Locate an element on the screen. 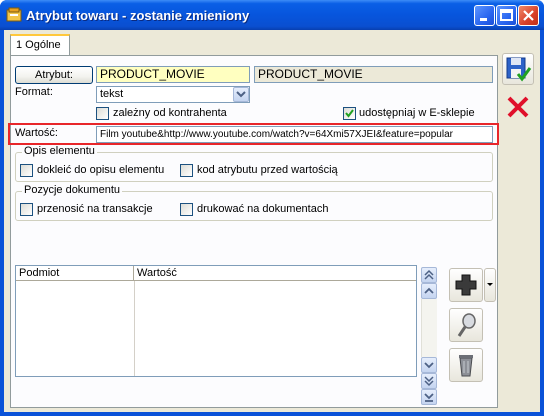  kod-label: kod atrybutu przed wartością is located at coordinates (267, 170).